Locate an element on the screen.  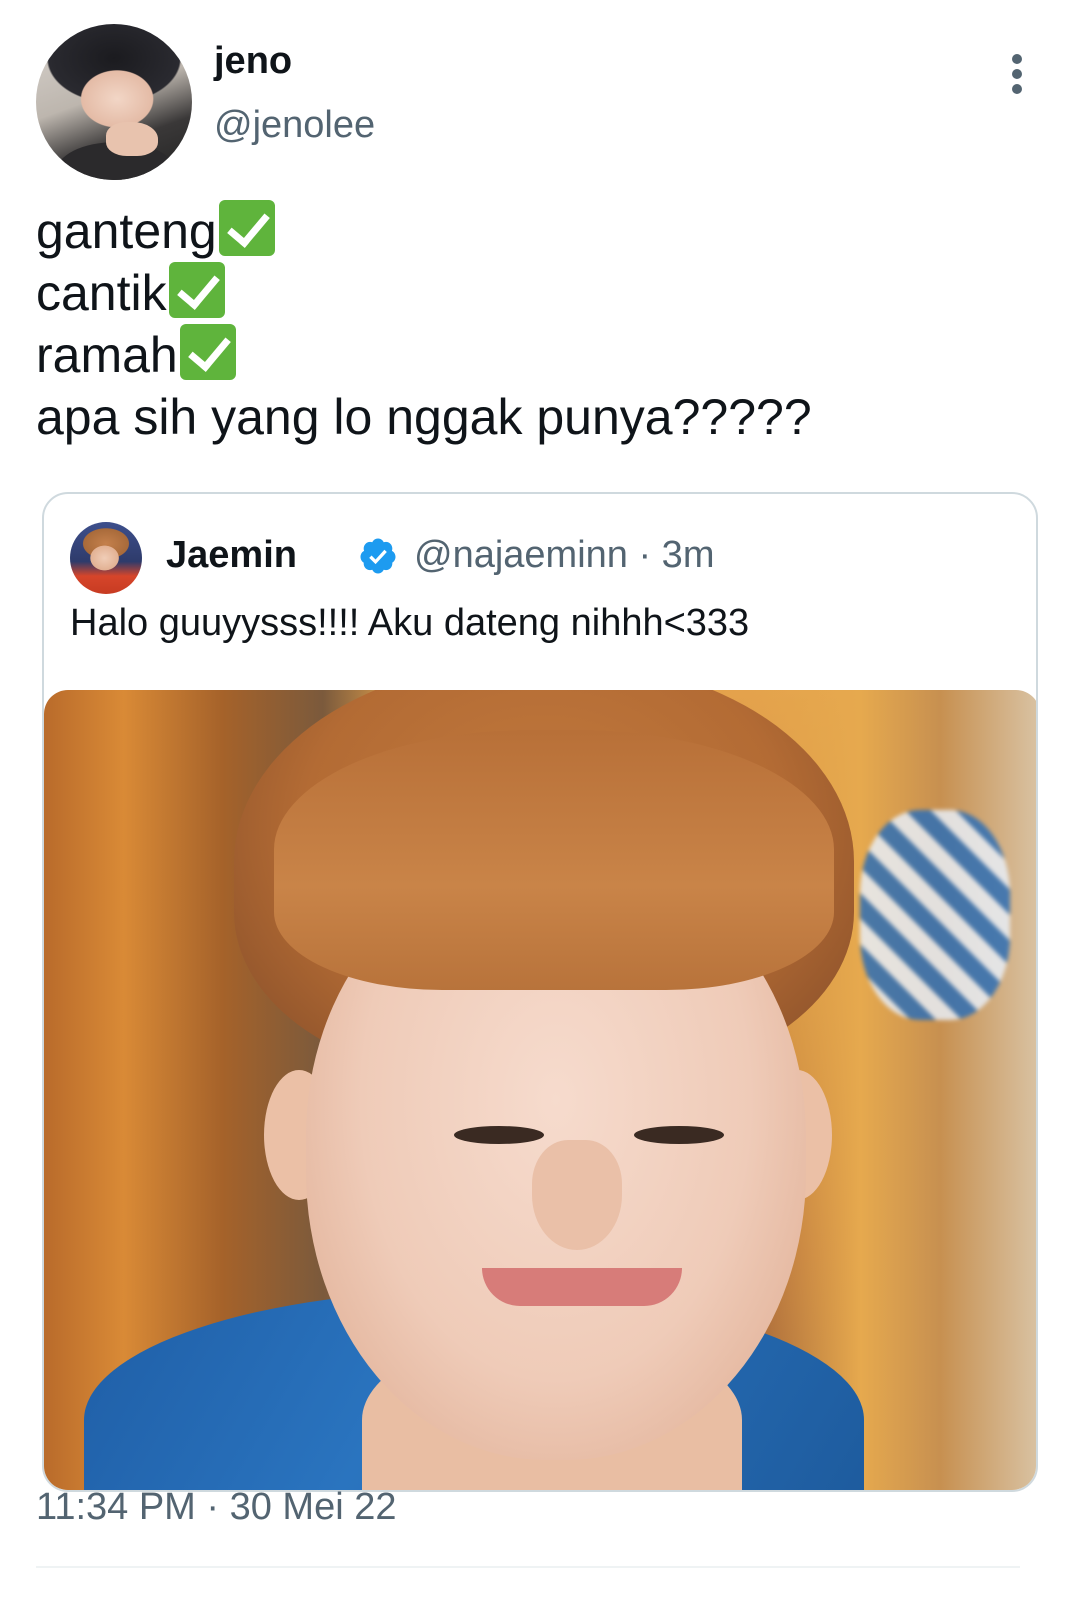
tweet-timestamp: 11:34 PM · 30 Mei 22 is located at coordinates (216, 1507).